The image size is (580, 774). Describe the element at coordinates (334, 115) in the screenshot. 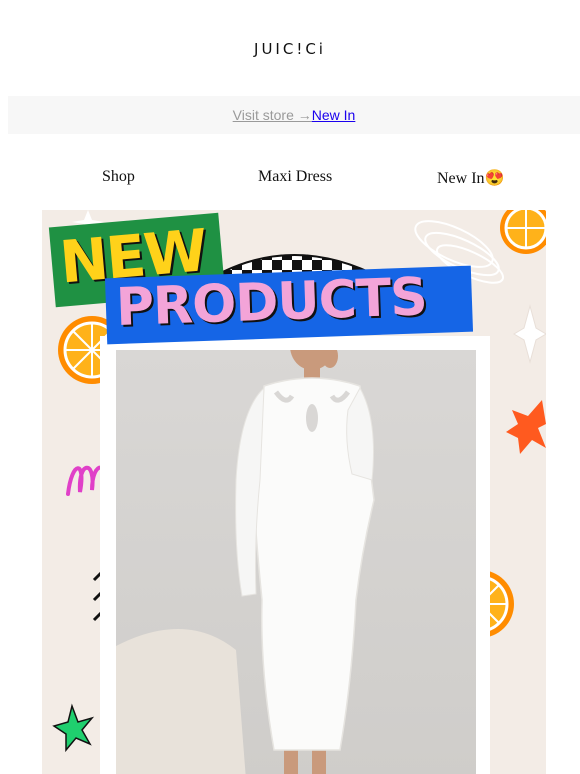

I see `new-in-link: New In` at that location.